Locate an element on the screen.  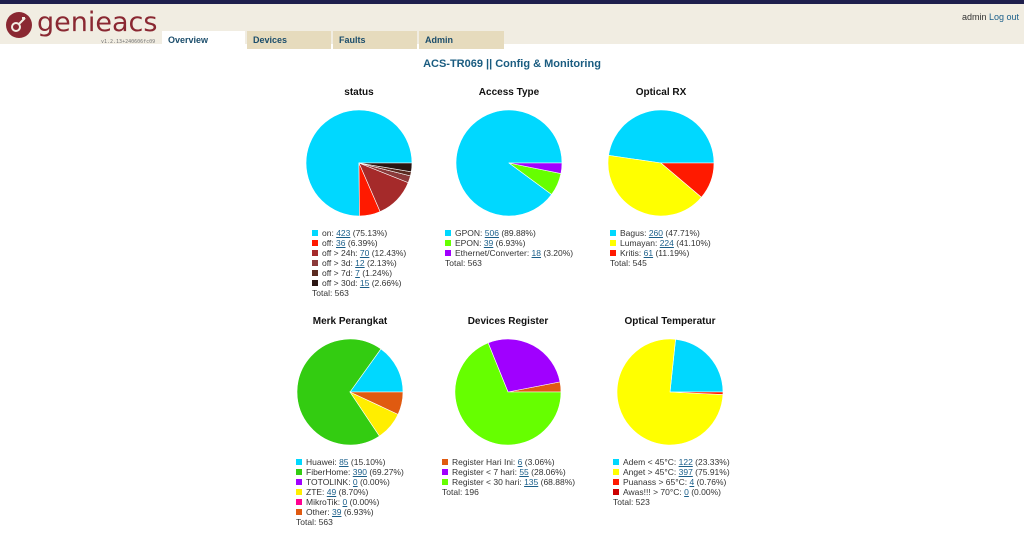
legend-label: Register < 7 hari: is located at coordinates (486, 472).